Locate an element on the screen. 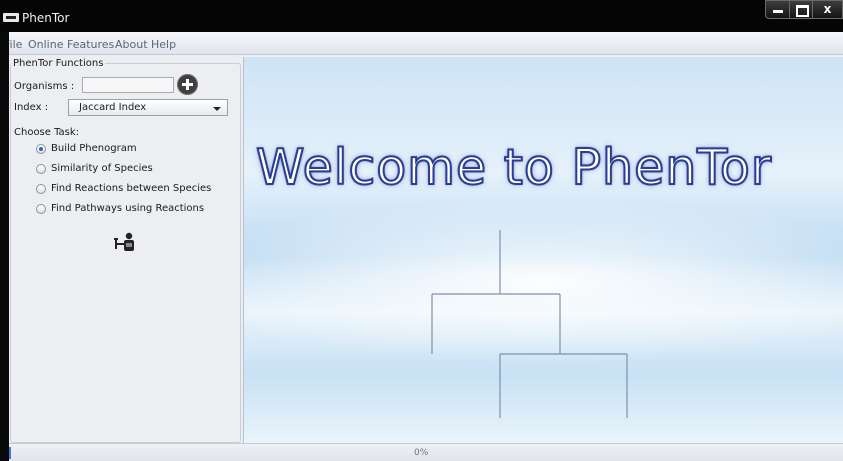  menu-bar: File Online Features About Help is located at coordinates (426, 43).